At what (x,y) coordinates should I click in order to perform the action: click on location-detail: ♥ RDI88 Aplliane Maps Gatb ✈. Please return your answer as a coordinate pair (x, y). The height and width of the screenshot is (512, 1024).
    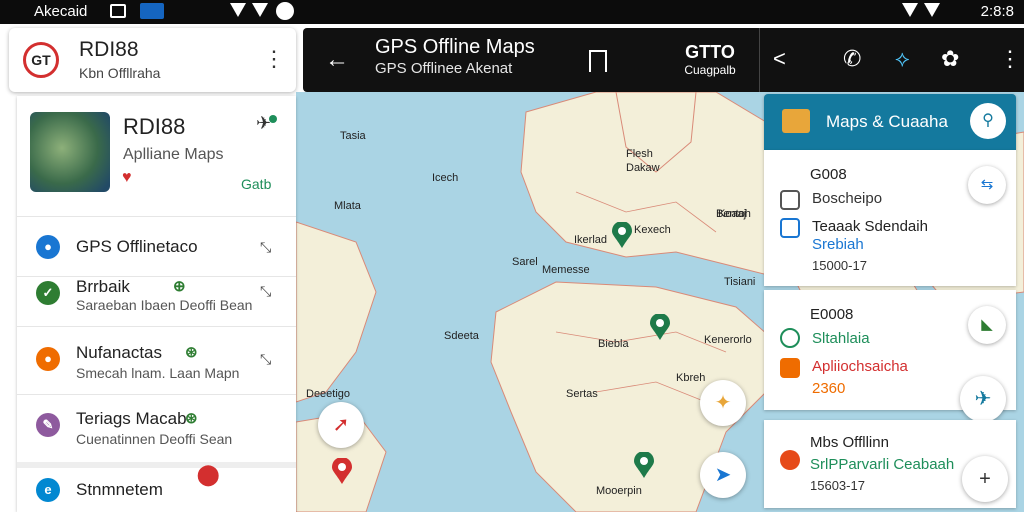
    Looking at the image, I should click on (156, 156).